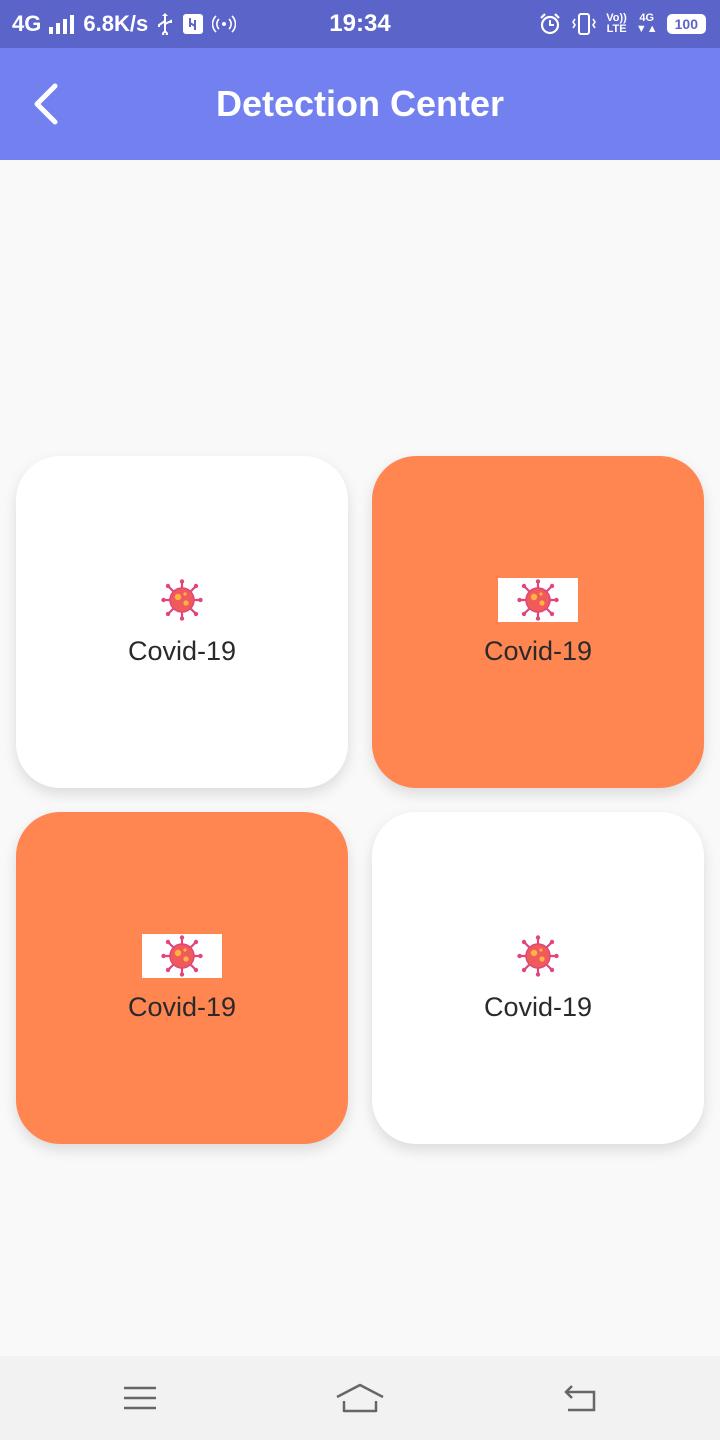 The height and width of the screenshot is (1440, 720). I want to click on menu-icon, so click(140, 1398).